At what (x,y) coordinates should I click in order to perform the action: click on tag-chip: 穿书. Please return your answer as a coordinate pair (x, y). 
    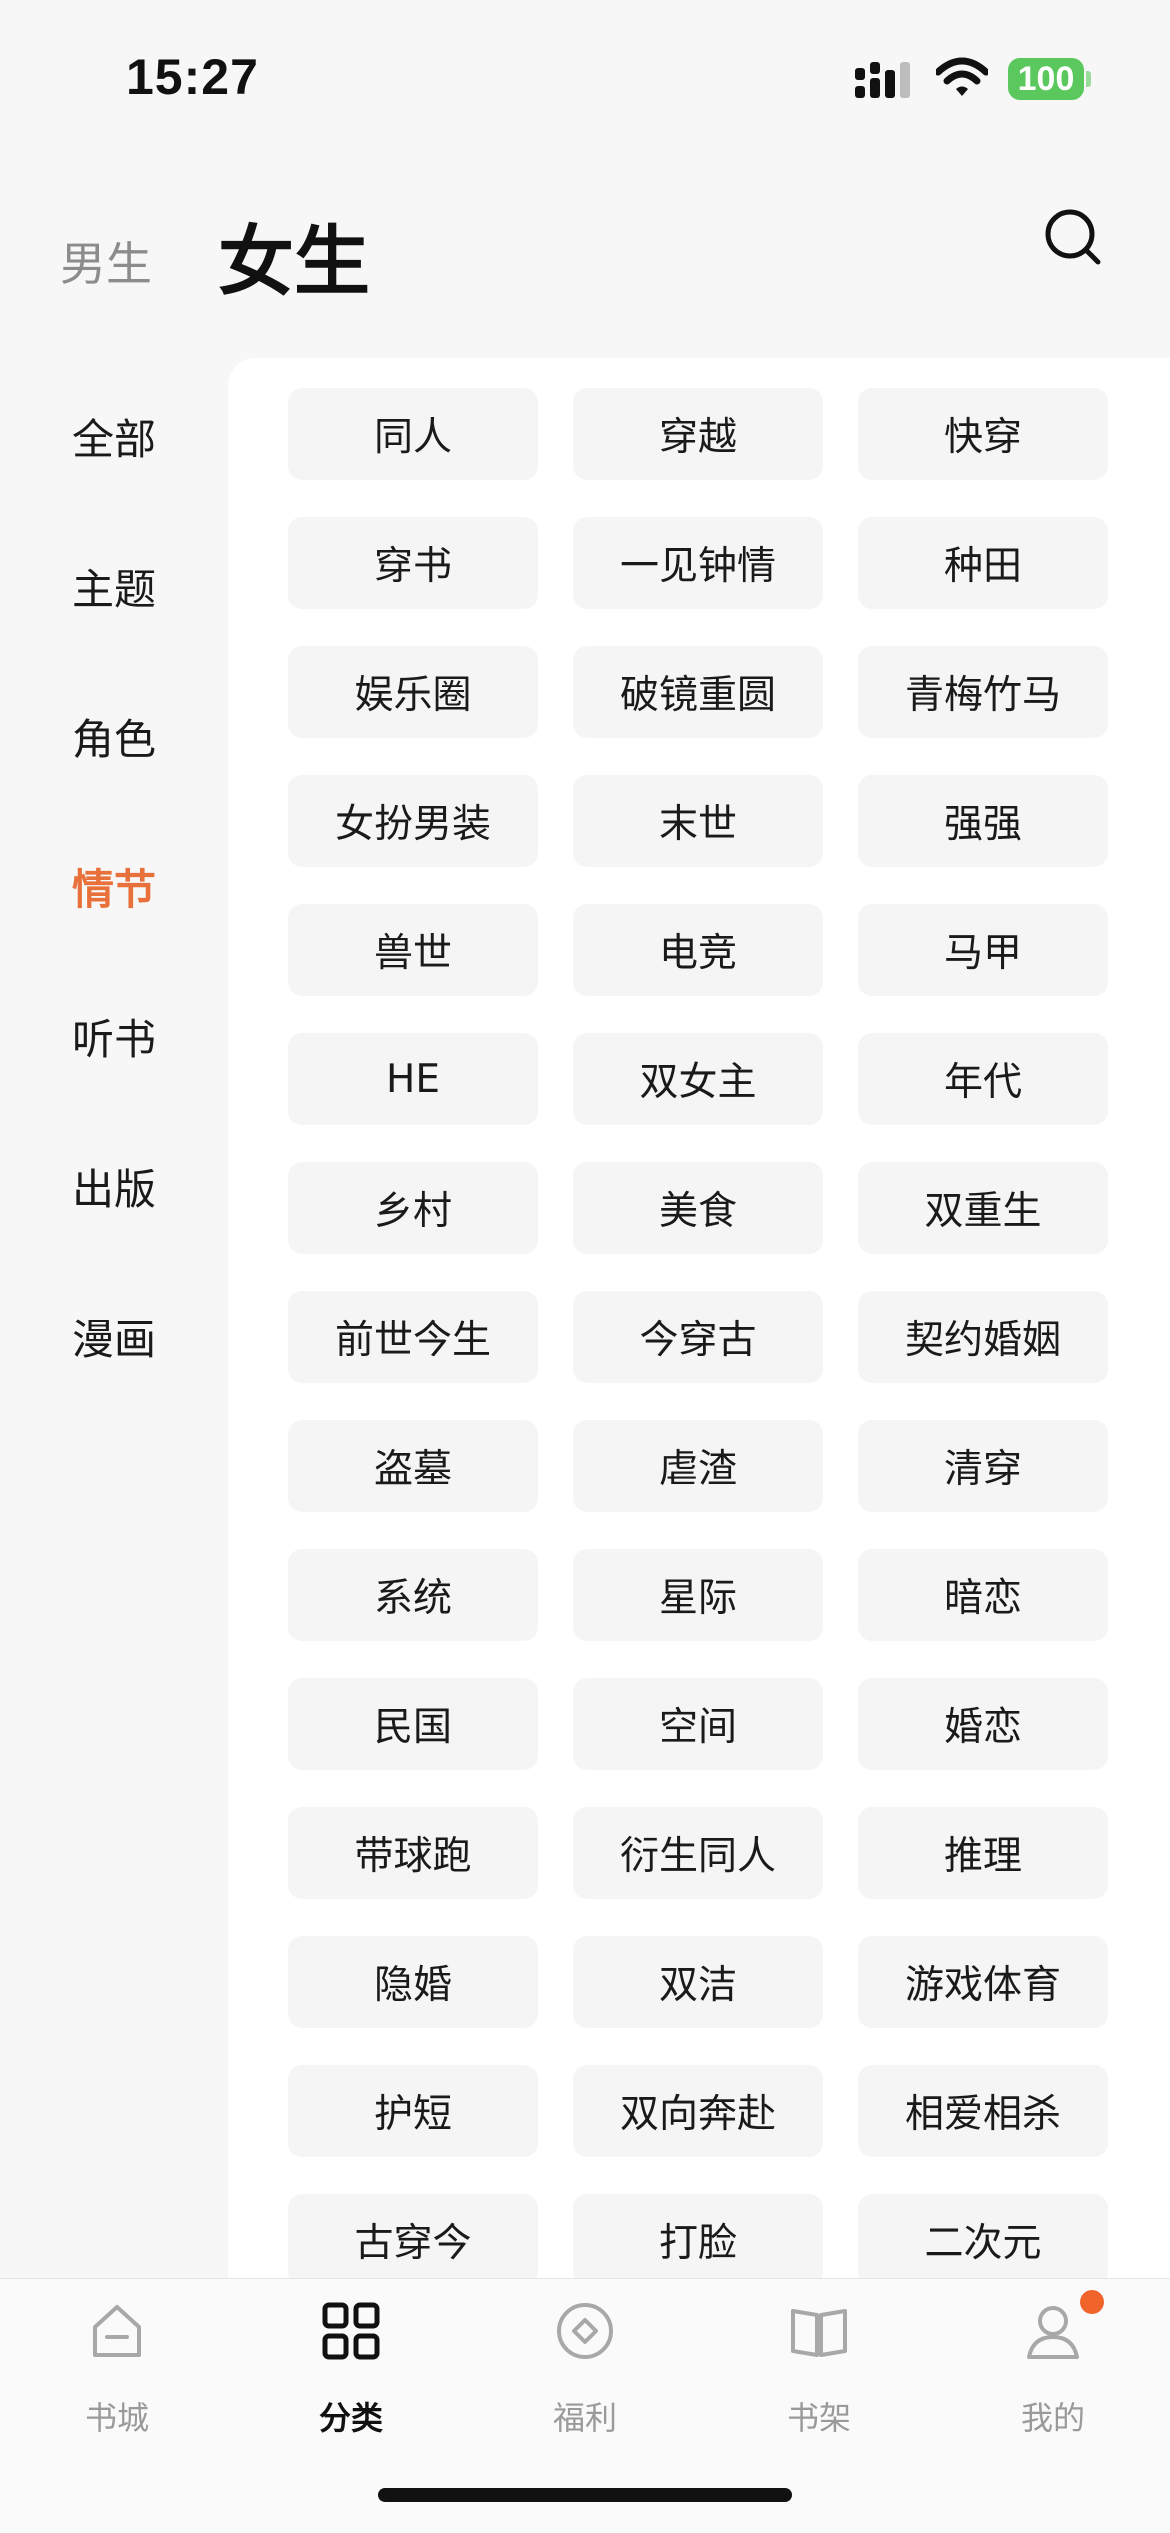
    Looking at the image, I should click on (413, 563).